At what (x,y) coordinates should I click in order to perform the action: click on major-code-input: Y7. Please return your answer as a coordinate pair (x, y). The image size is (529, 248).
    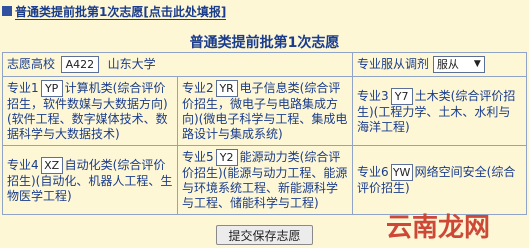
    Looking at the image, I should click on (401, 96).